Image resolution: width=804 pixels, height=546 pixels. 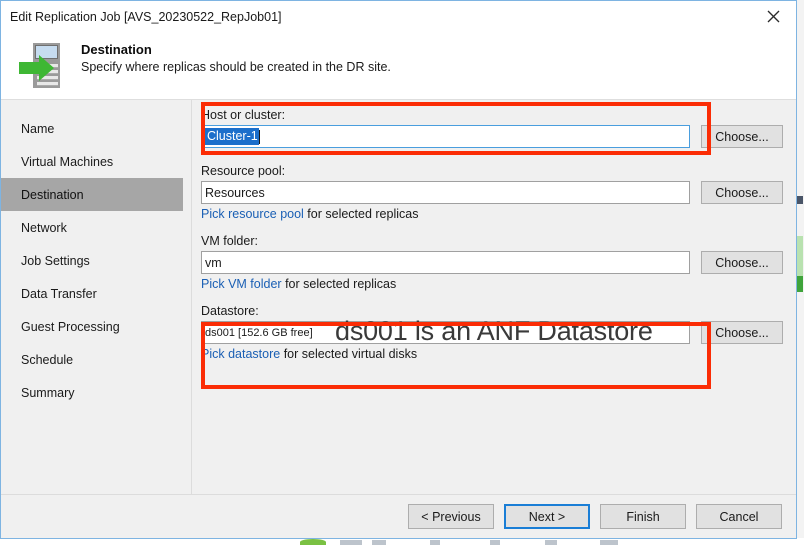 What do you see at coordinates (445, 136) in the screenshot?
I see `host-or-cluster-input: Cluster-1` at bounding box center [445, 136].